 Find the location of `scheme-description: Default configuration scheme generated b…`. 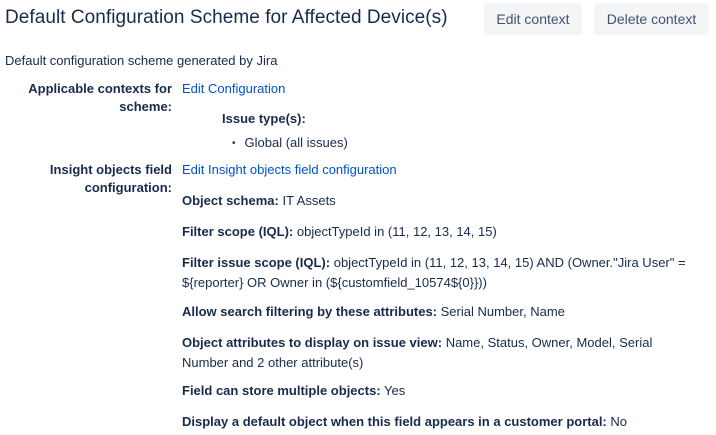

scheme-description: Default configuration scheme generated b… is located at coordinates (141, 60).